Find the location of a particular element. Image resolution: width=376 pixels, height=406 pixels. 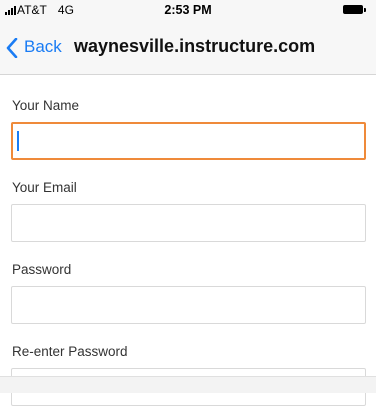

status-time: 2:53 PM is located at coordinates (188, 10).